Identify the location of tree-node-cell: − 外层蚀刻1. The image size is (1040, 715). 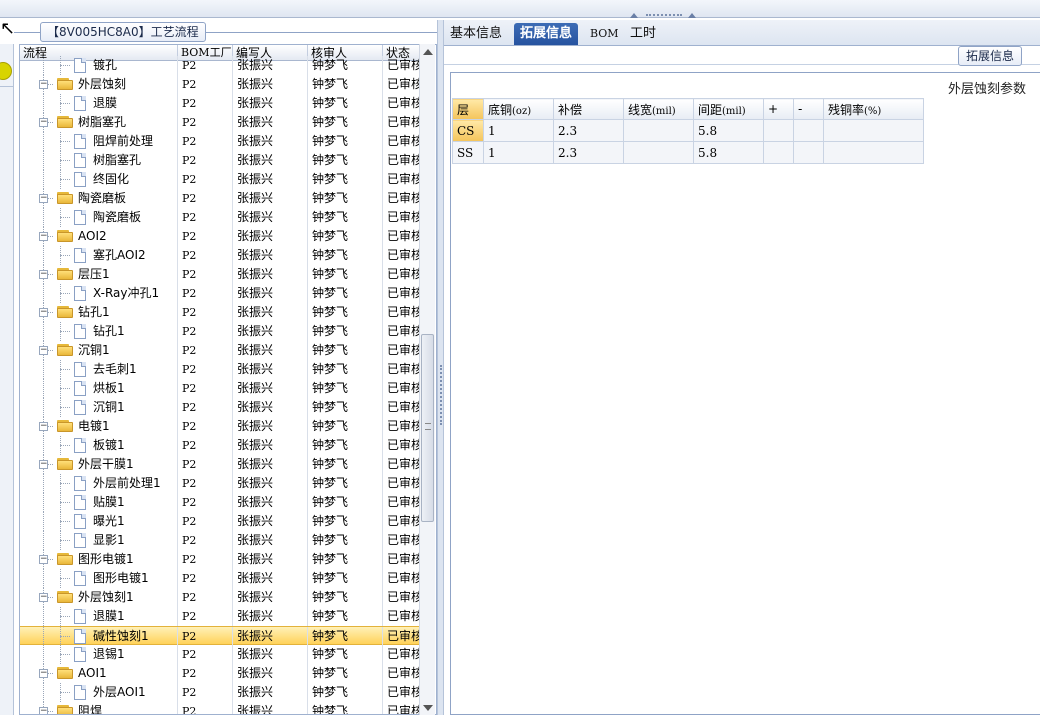
(99, 597).